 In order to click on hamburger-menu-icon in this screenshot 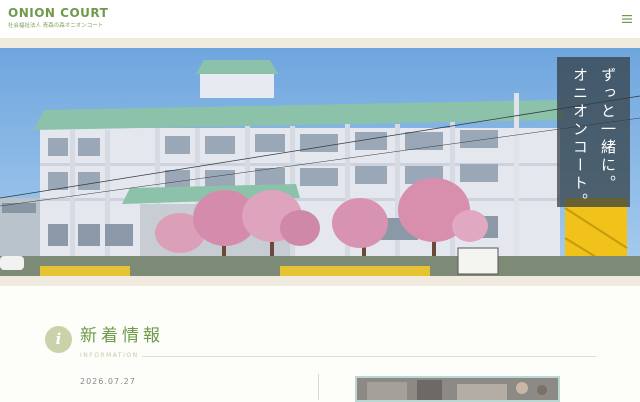, I will do `click(627, 19)`.